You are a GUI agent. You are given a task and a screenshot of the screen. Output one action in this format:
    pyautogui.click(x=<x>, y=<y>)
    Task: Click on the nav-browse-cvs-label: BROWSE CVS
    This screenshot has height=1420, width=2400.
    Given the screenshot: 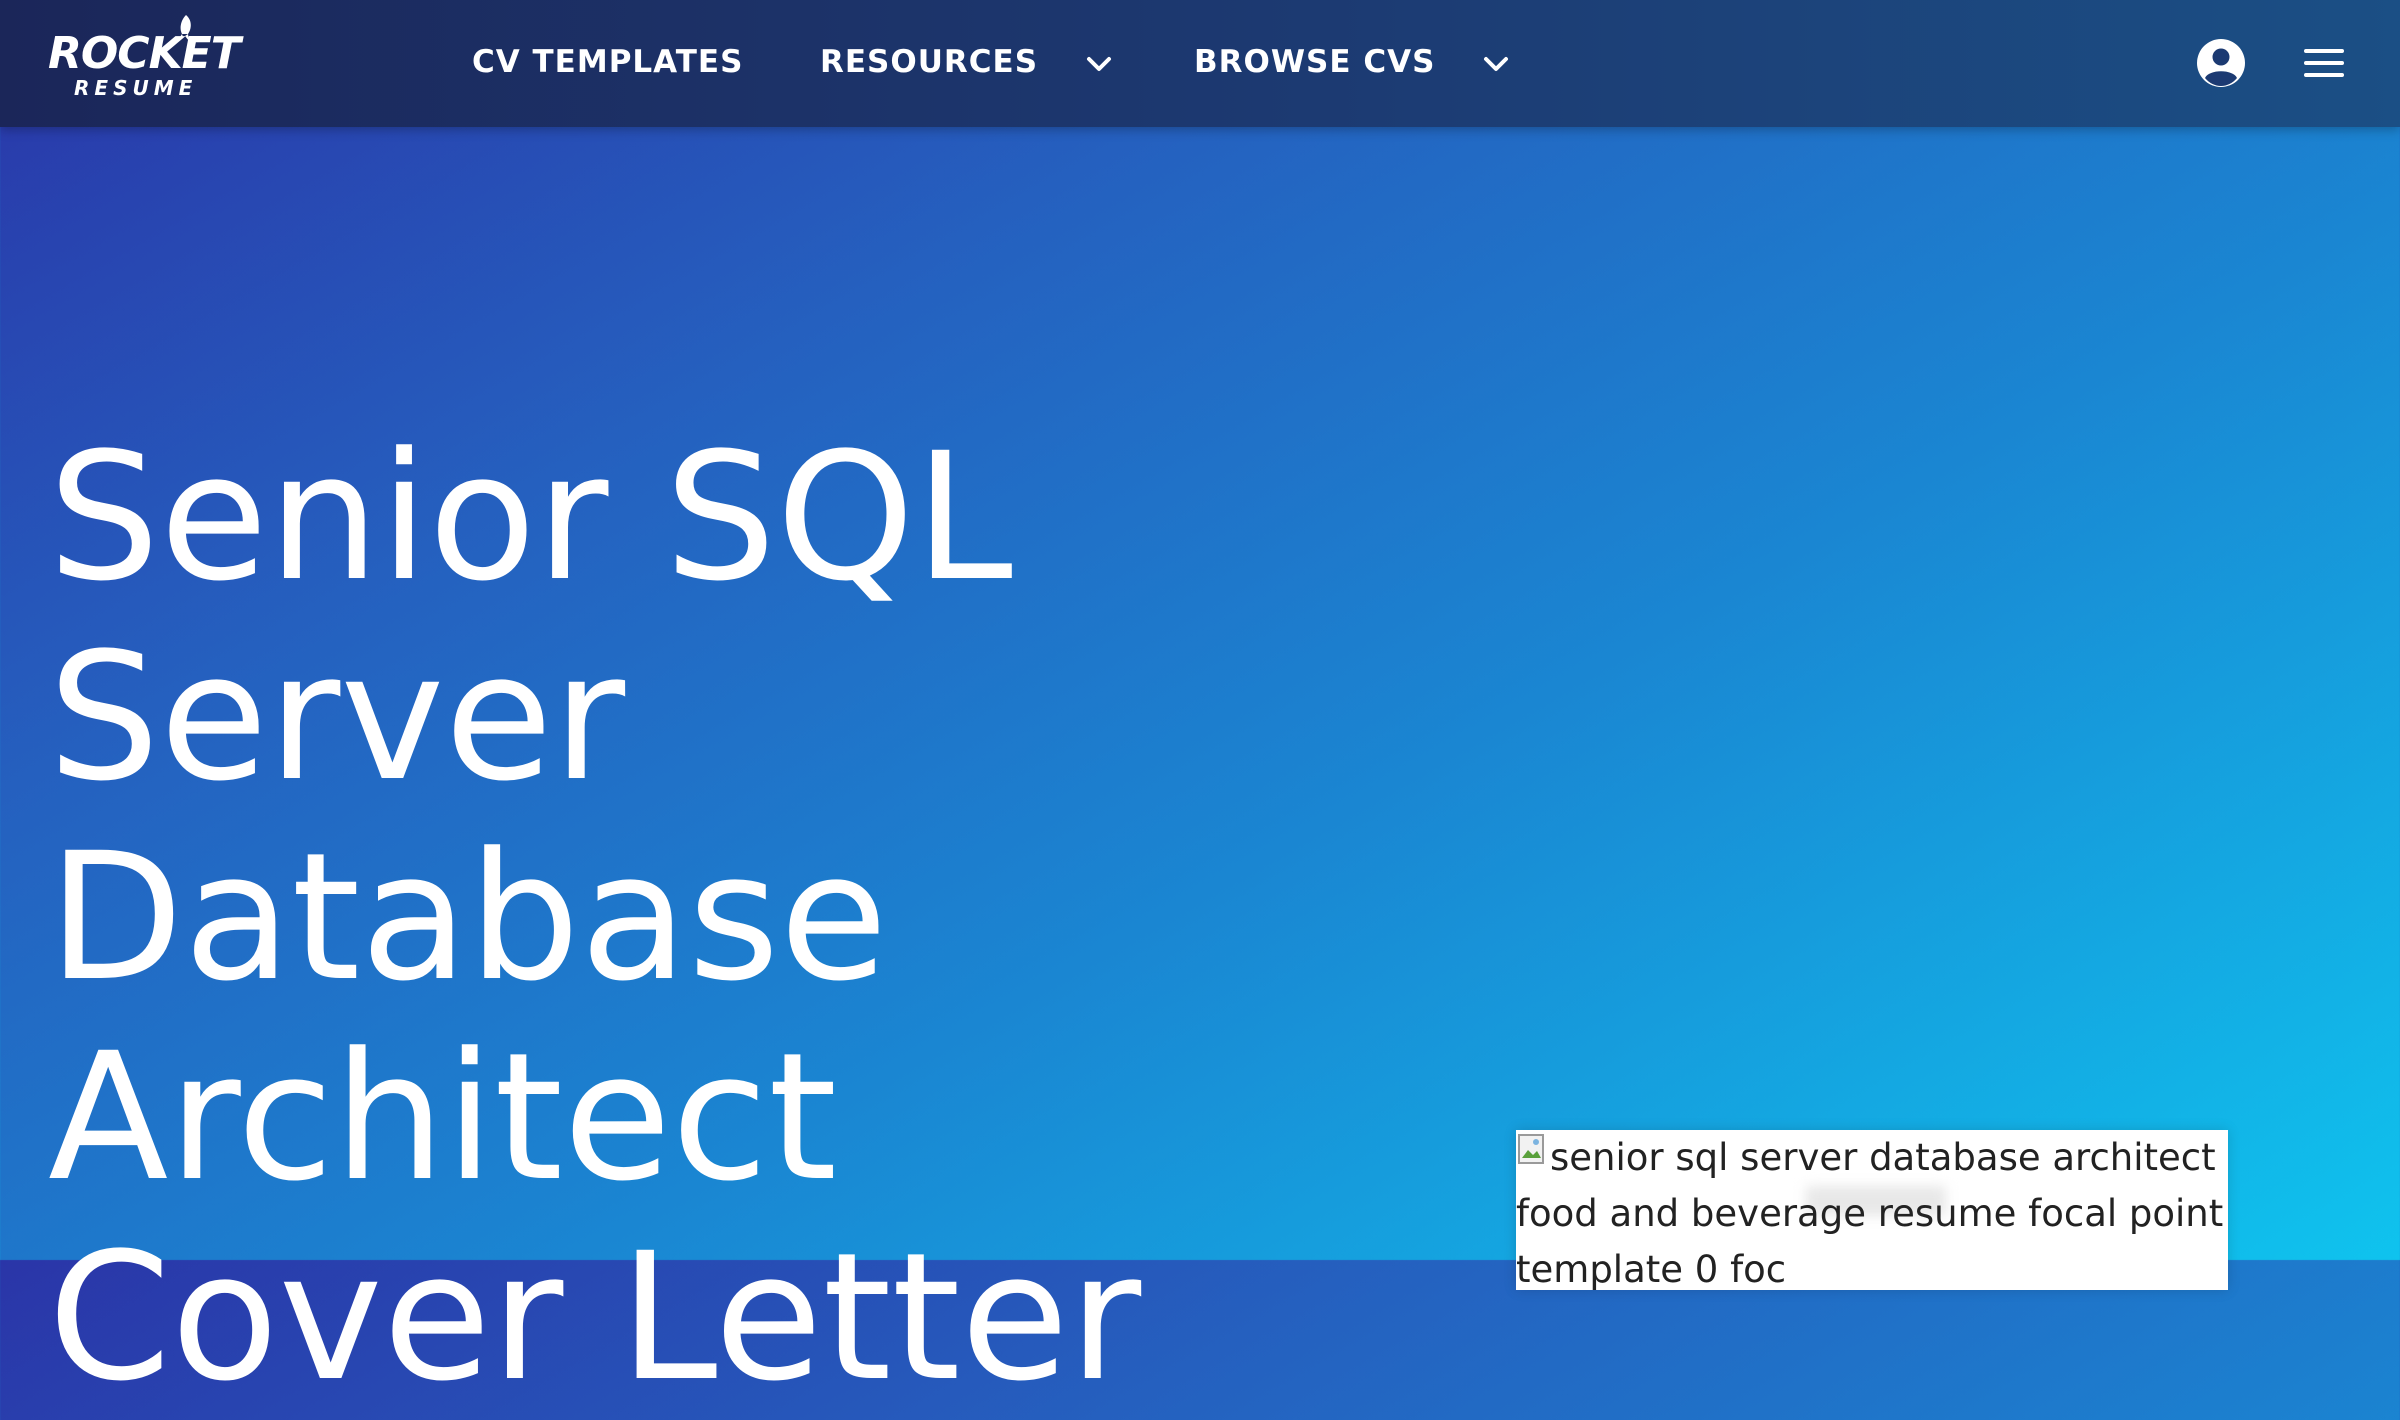 What is the action you would take?
    pyautogui.click(x=1315, y=62)
    